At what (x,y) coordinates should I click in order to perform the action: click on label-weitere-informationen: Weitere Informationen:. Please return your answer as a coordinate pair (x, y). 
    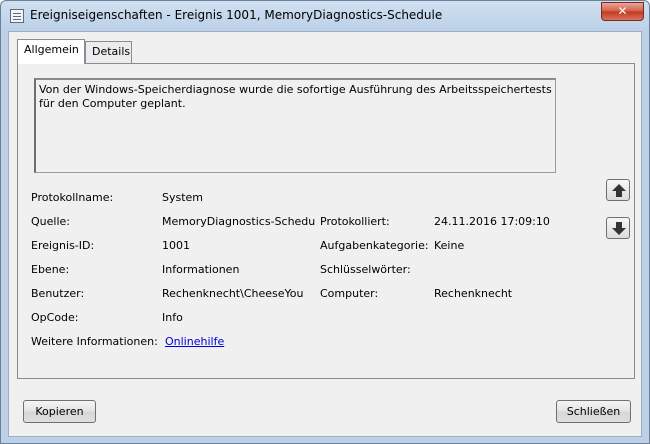
    Looking at the image, I should click on (94, 341).